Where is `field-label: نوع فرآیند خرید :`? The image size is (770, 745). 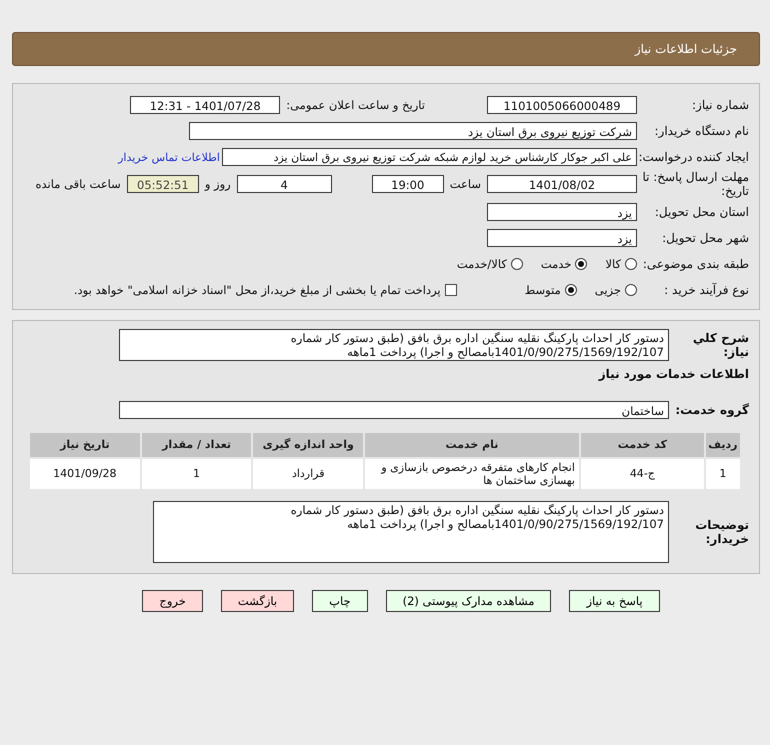 field-label: نوع فرآیند خرید : is located at coordinates (706, 289).